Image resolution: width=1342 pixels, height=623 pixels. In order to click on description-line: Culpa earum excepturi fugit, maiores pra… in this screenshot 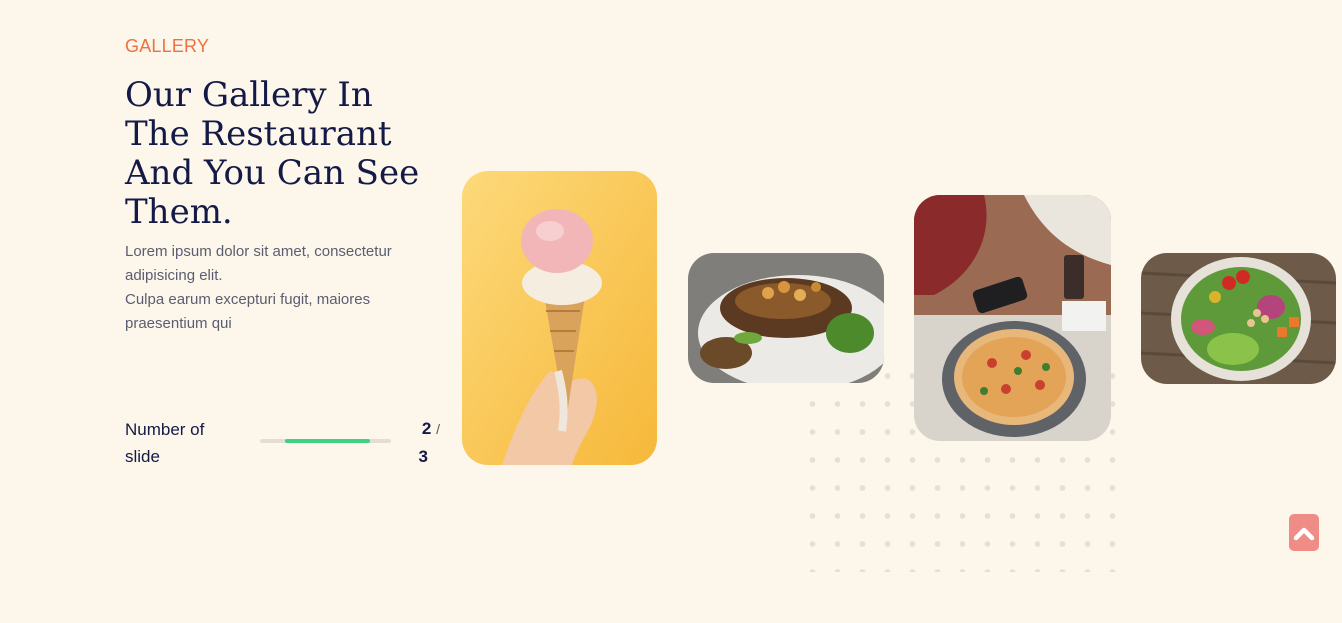, I will do `click(248, 311)`.